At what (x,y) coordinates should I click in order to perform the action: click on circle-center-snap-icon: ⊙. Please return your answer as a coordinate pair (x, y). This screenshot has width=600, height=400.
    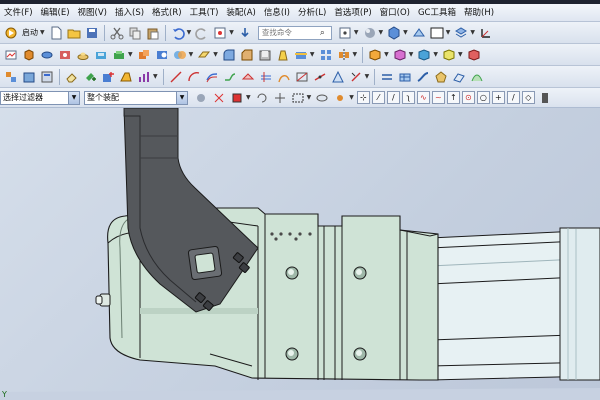
    Looking at the image, I should click on (468, 97).